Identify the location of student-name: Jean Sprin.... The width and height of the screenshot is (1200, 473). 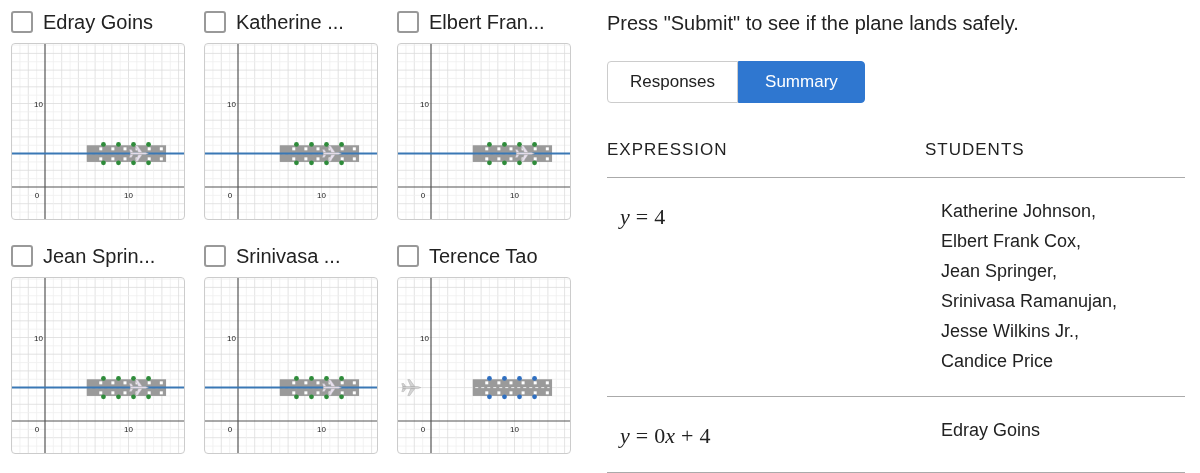
(99, 256).